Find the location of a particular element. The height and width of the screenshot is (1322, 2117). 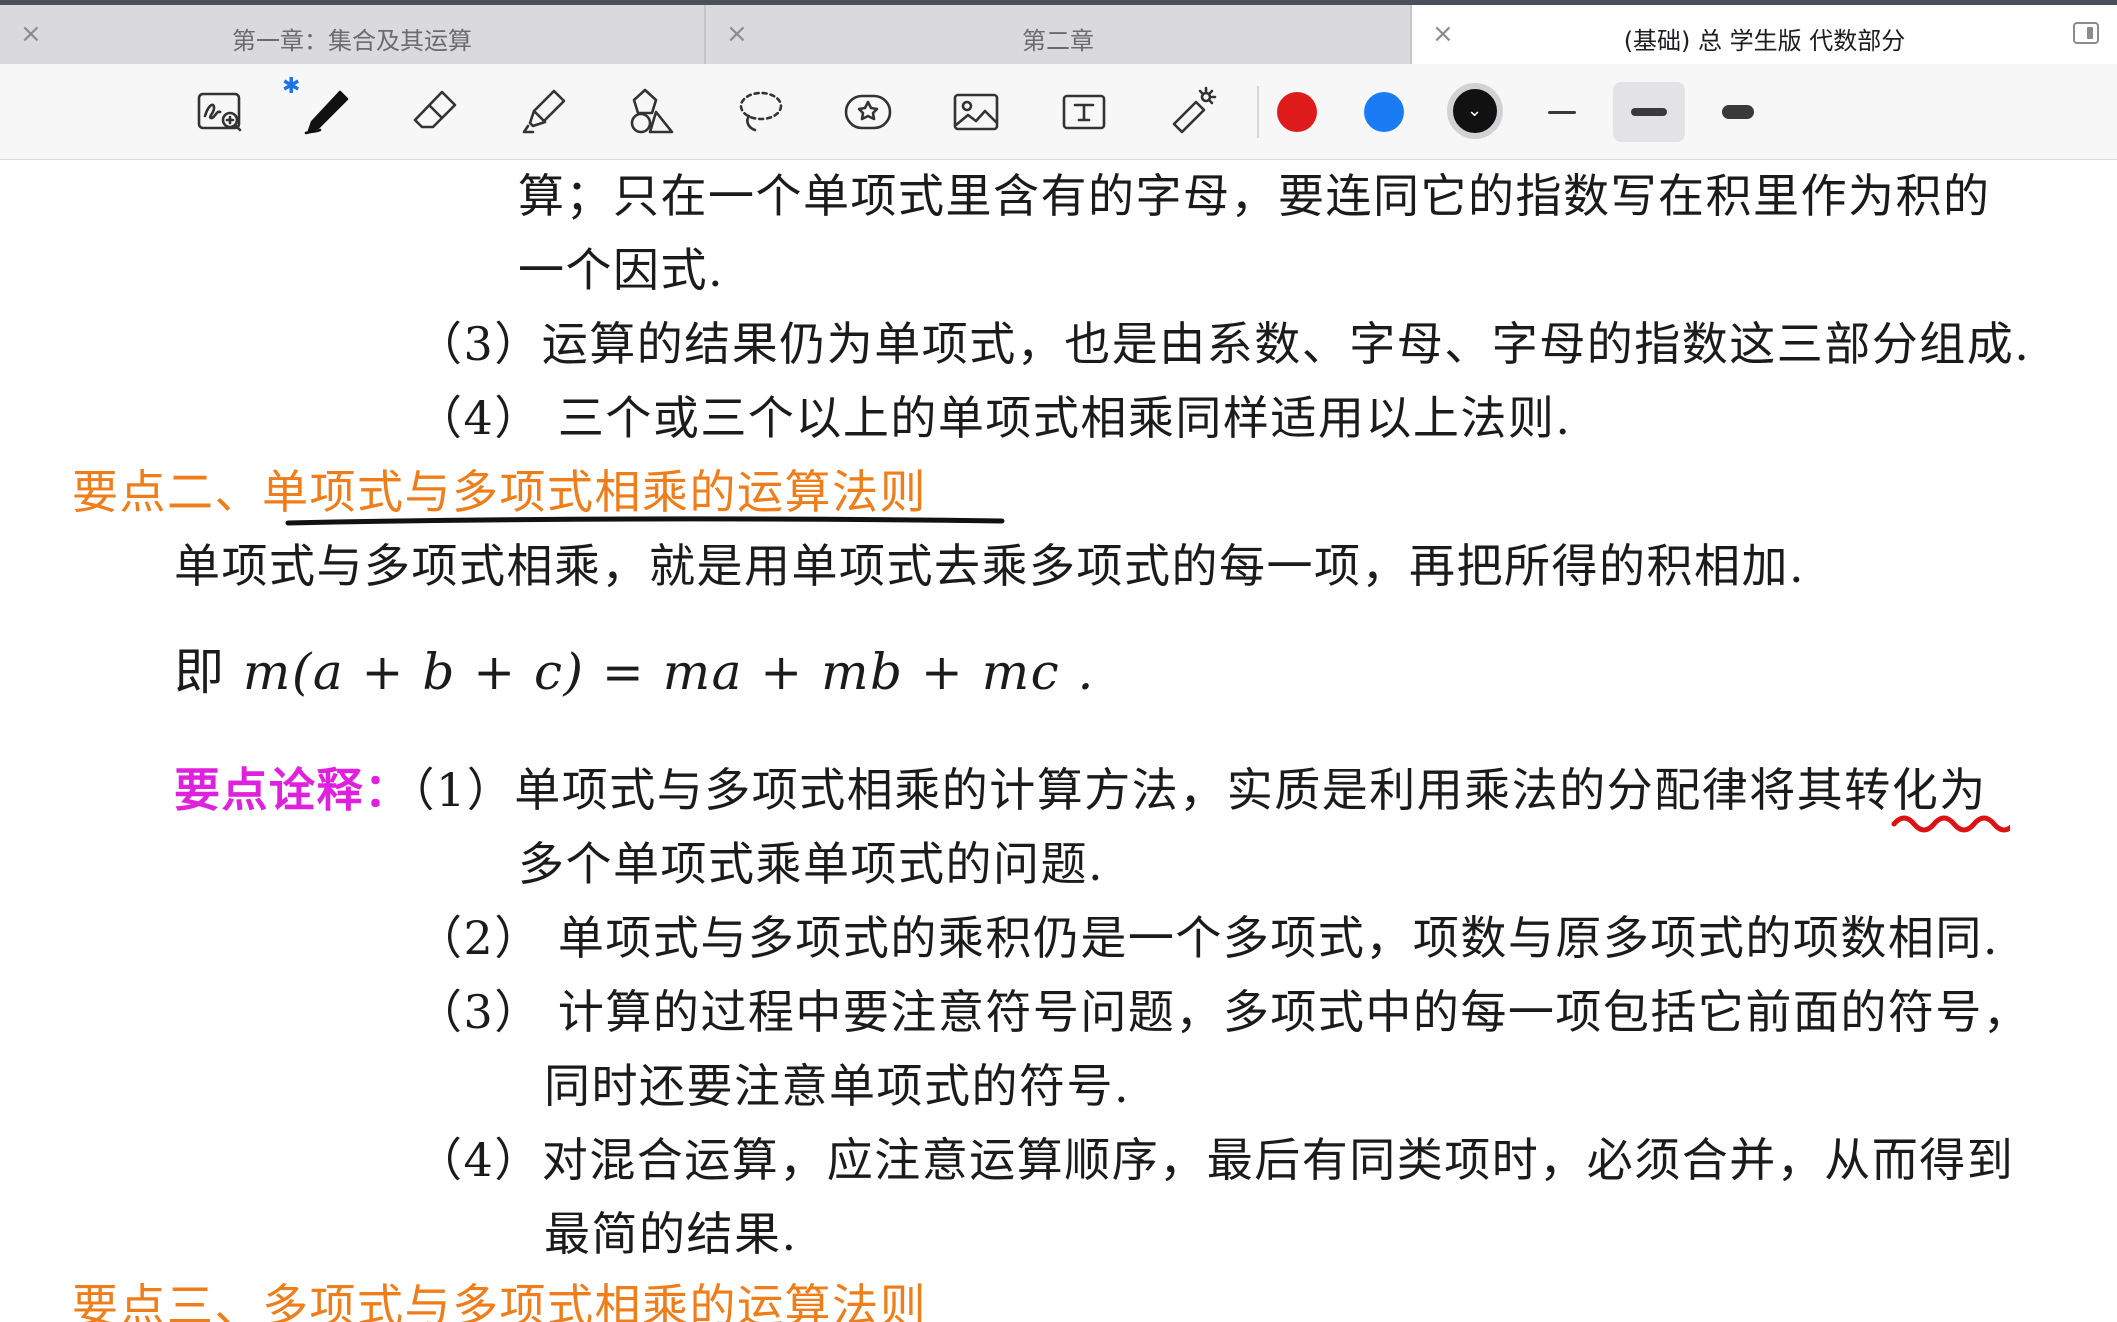

sticker-icon is located at coordinates (868, 112).